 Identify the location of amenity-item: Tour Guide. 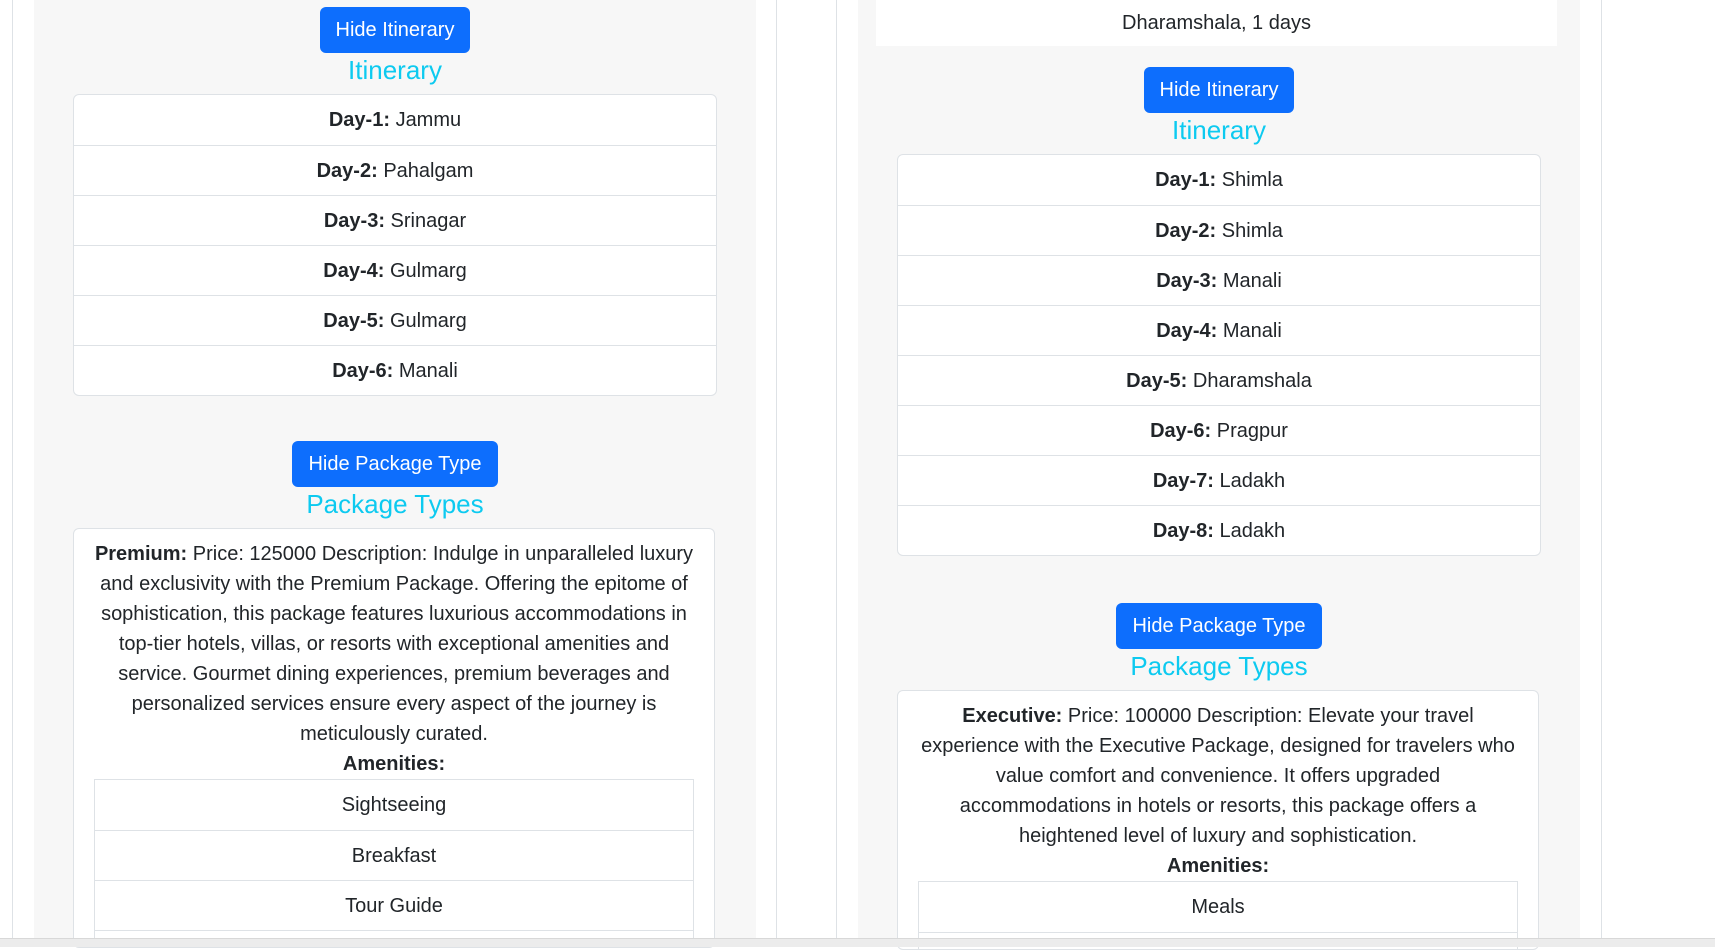
(394, 905).